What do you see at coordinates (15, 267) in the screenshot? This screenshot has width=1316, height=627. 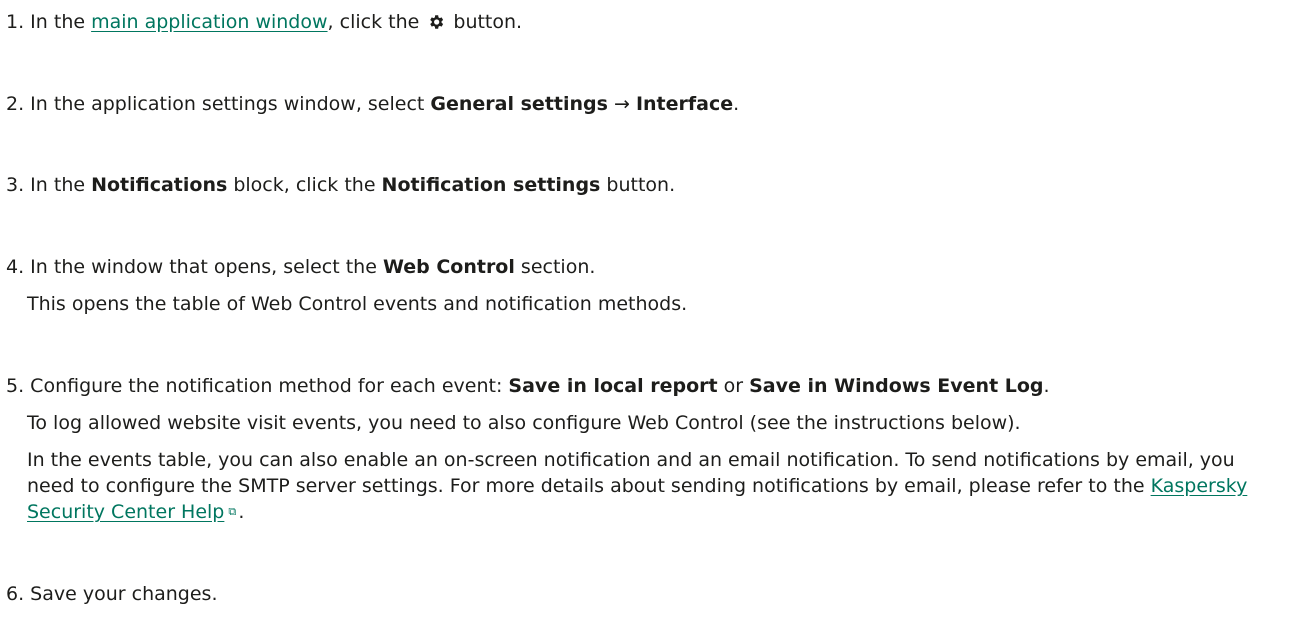 I see `step-number: 4.` at bounding box center [15, 267].